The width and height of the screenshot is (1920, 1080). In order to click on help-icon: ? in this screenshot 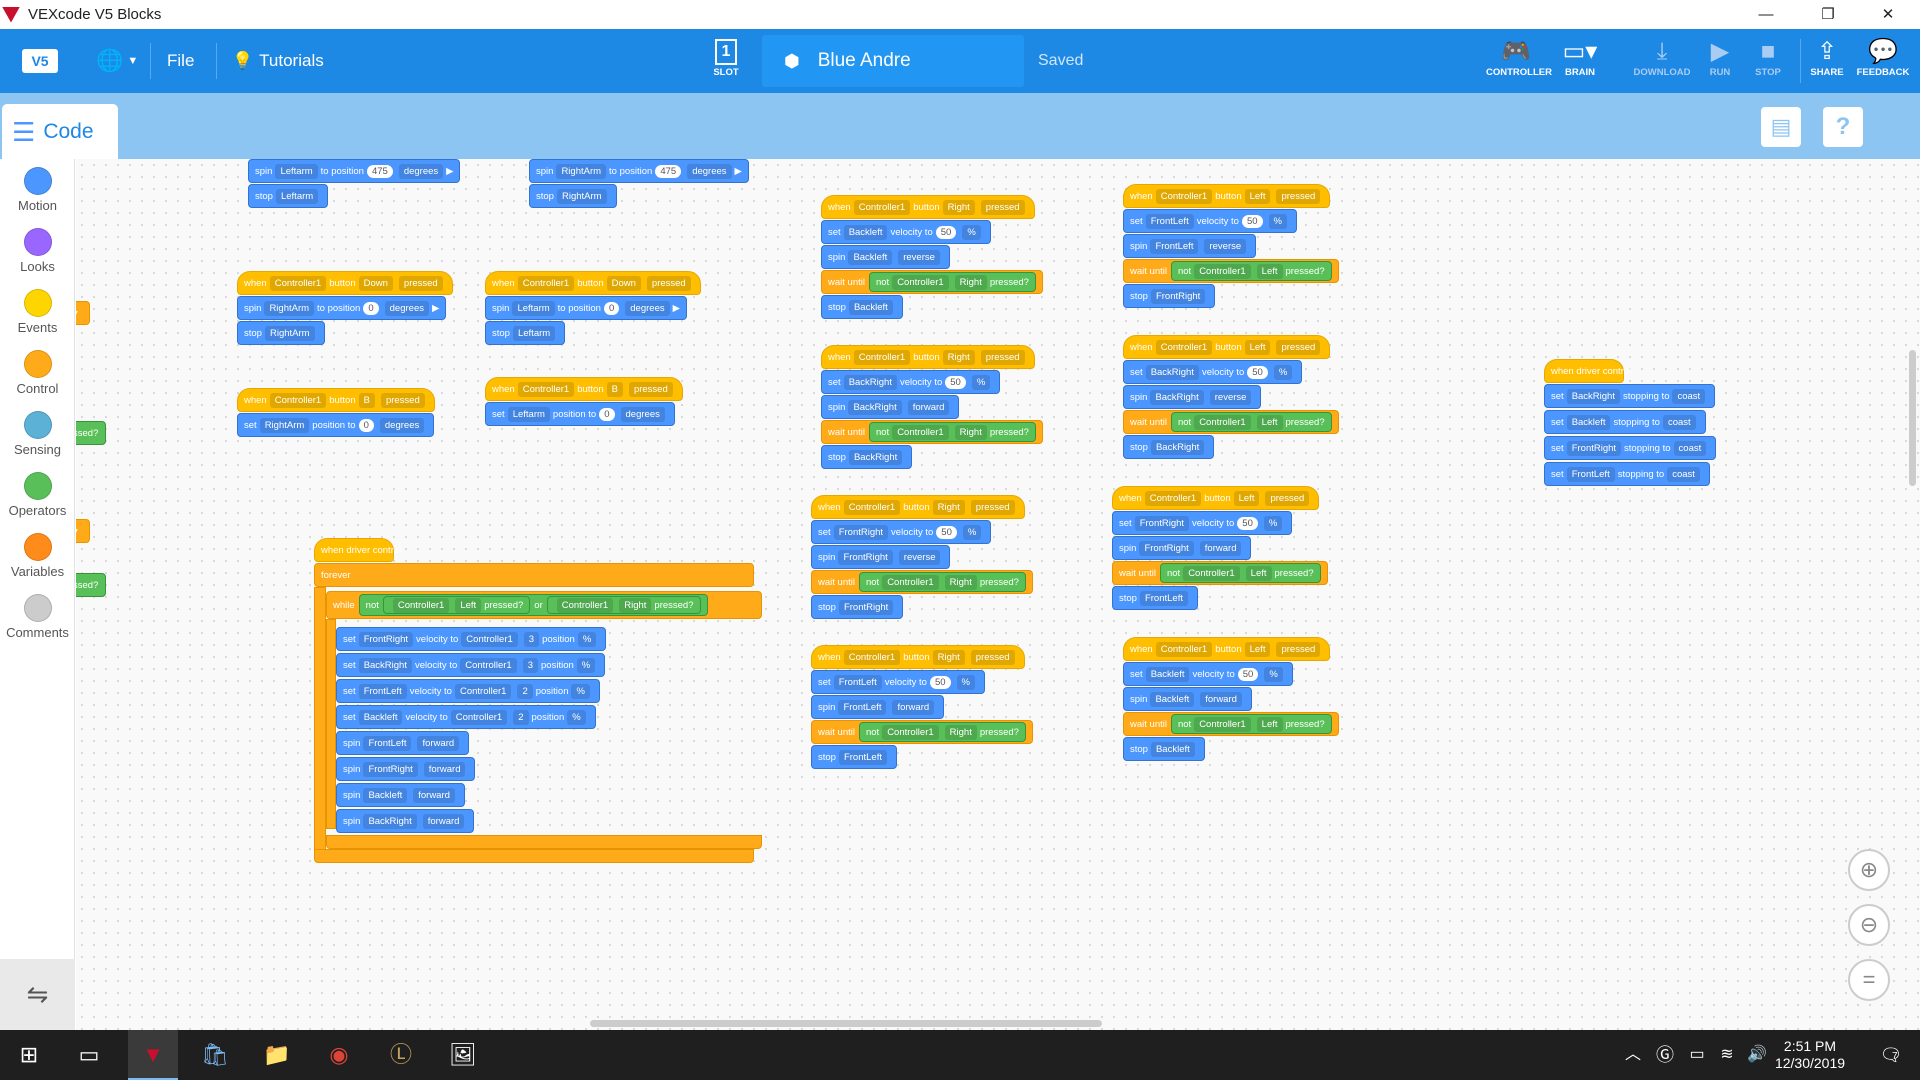, I will do `click(1843, 127)`.